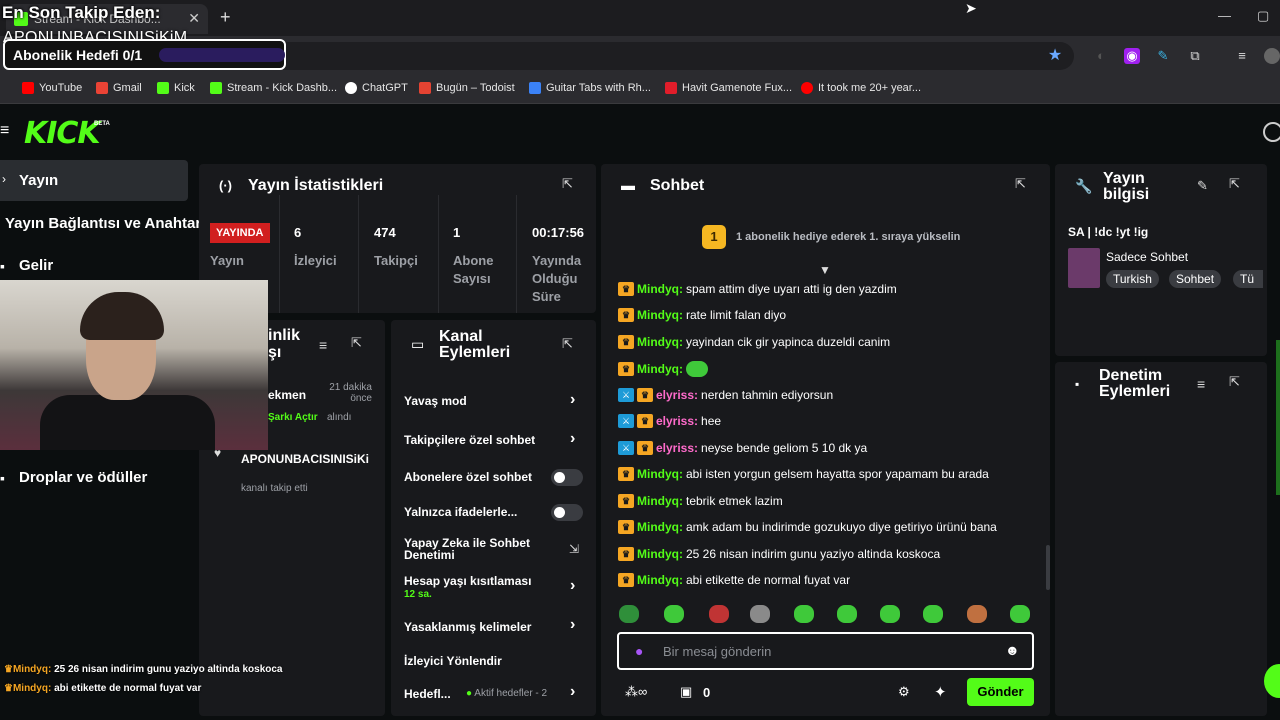 This screenshot has height=720, width=1280. I want to click on infinity-icon: ⁂∞, so click(636, 692).